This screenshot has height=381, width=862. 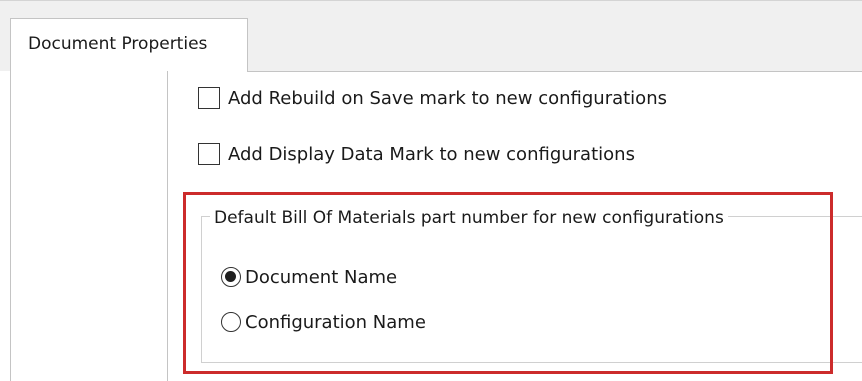 I want to click on tab-label: Document Properties, so click(x=118, y=44).